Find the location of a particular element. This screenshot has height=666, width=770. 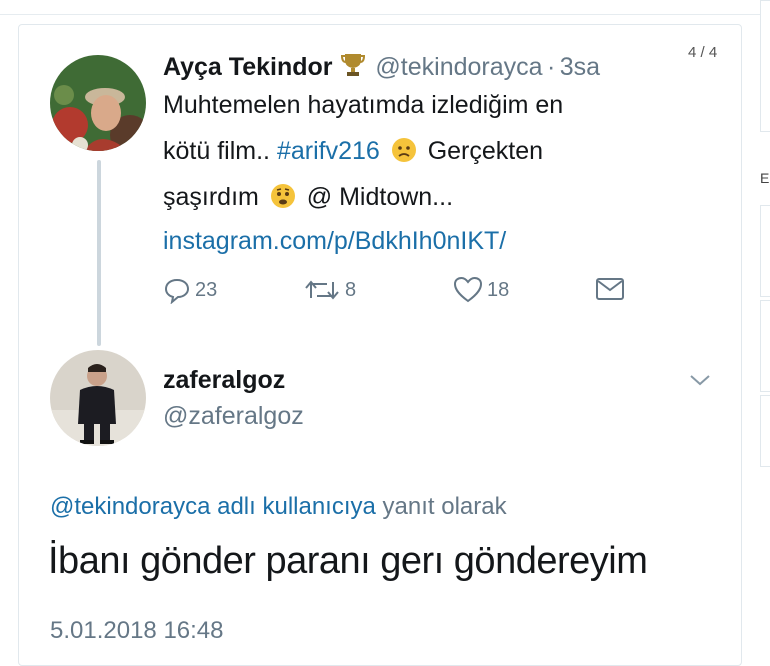

message-button is located at coordinates (610, 289).